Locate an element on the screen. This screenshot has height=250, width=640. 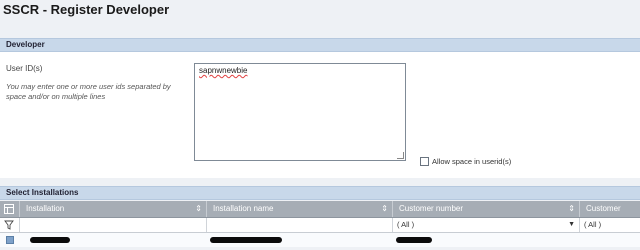
developer-section-header: Developer is located at coordinates (320, 45).